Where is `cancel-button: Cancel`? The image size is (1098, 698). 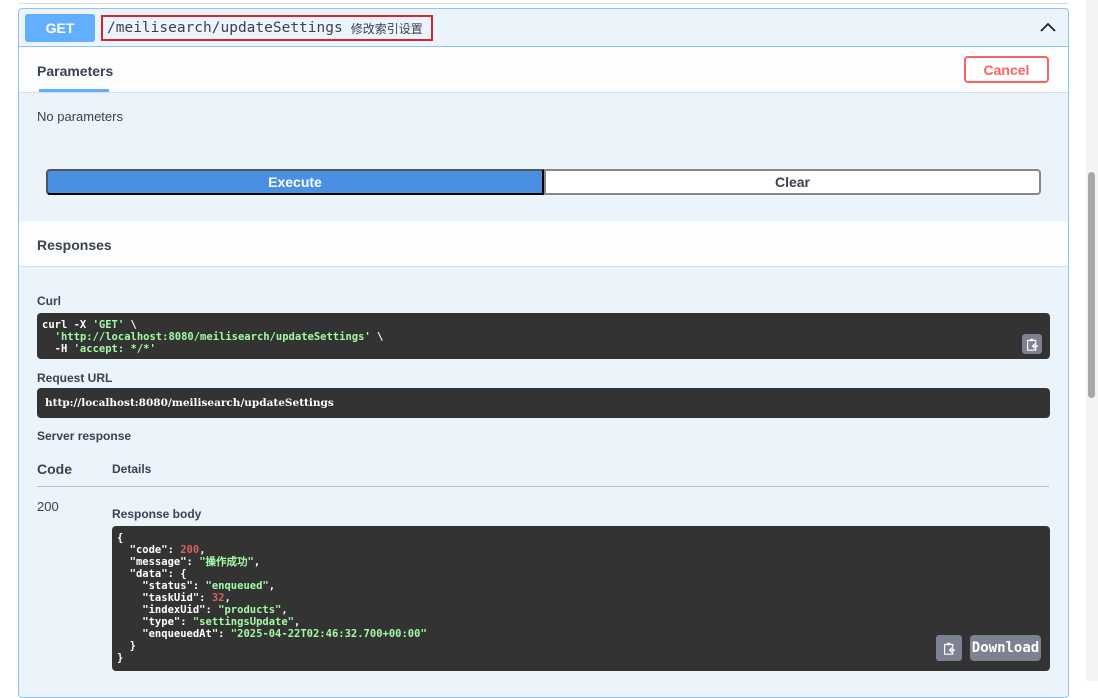
cancel-button: Cancel is located at coordinates (1006, 69).